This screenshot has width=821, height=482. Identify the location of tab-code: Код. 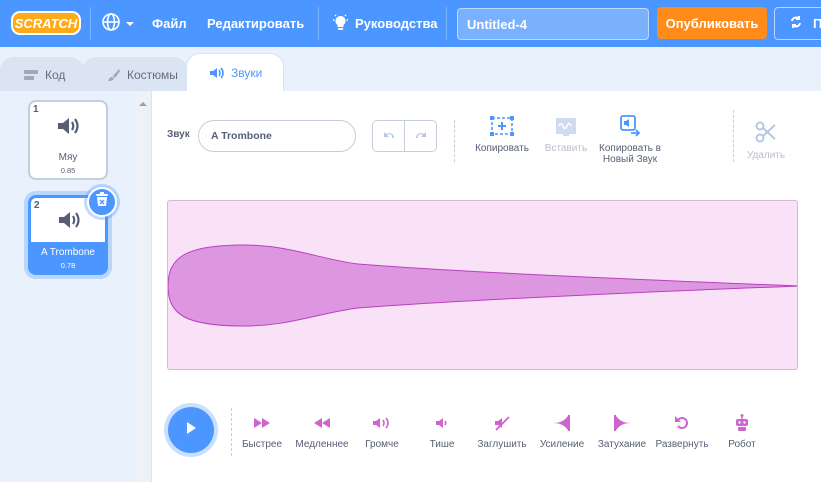
(42, 74).